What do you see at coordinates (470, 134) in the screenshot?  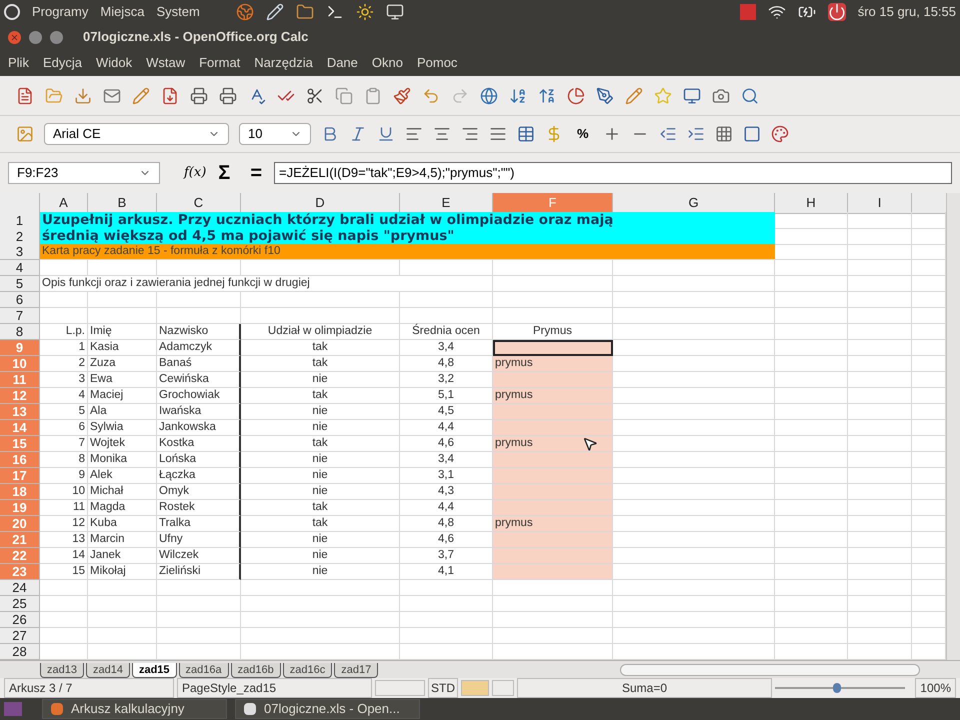 I see `align-right-icon` at bounding box center [470, 134].